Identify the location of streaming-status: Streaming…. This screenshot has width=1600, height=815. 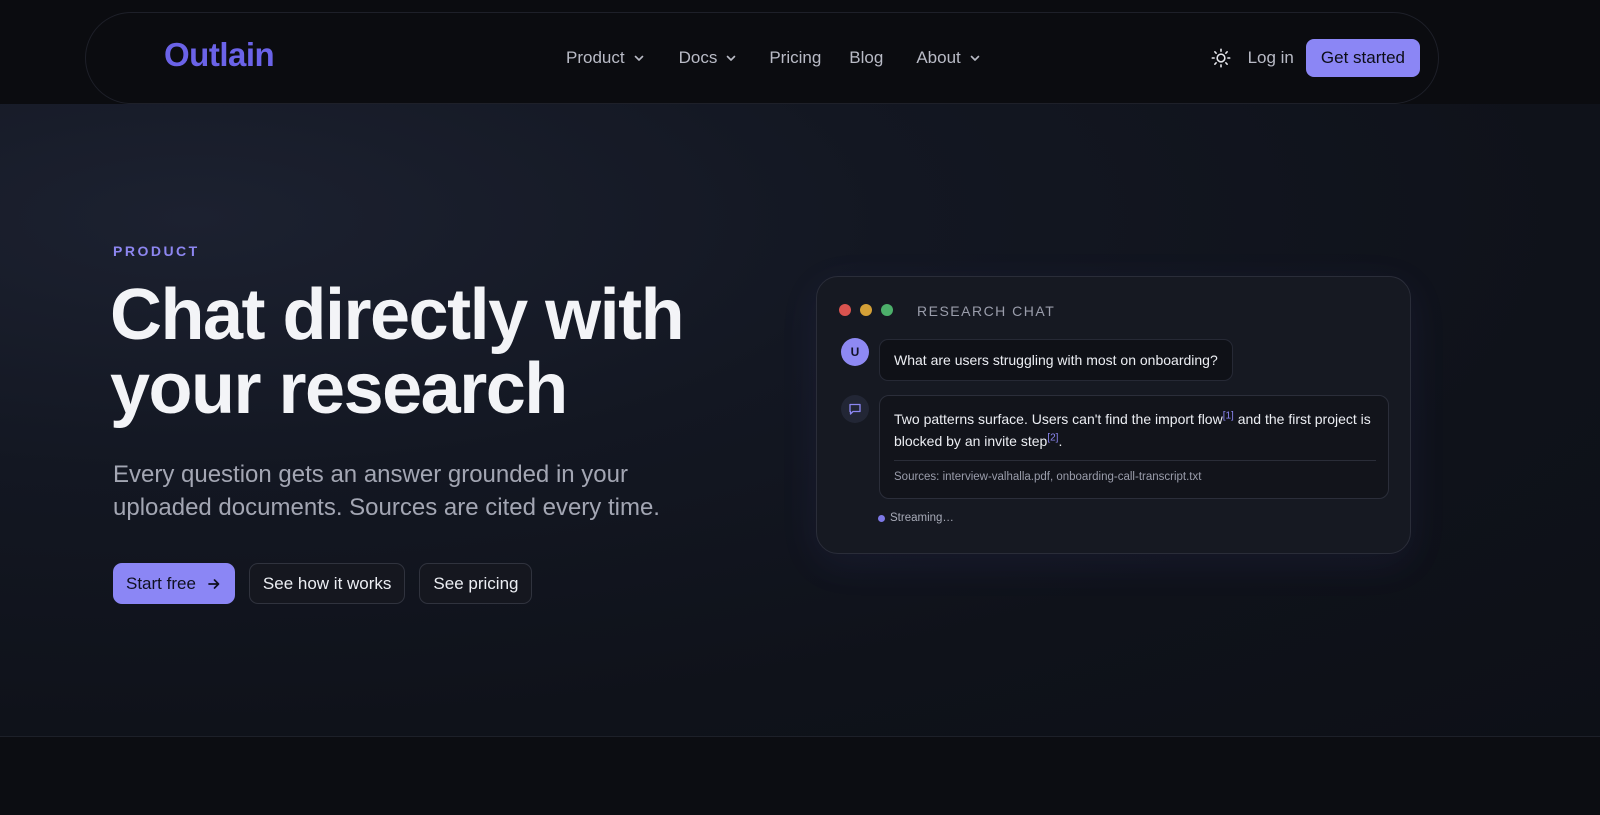
(916, 518).